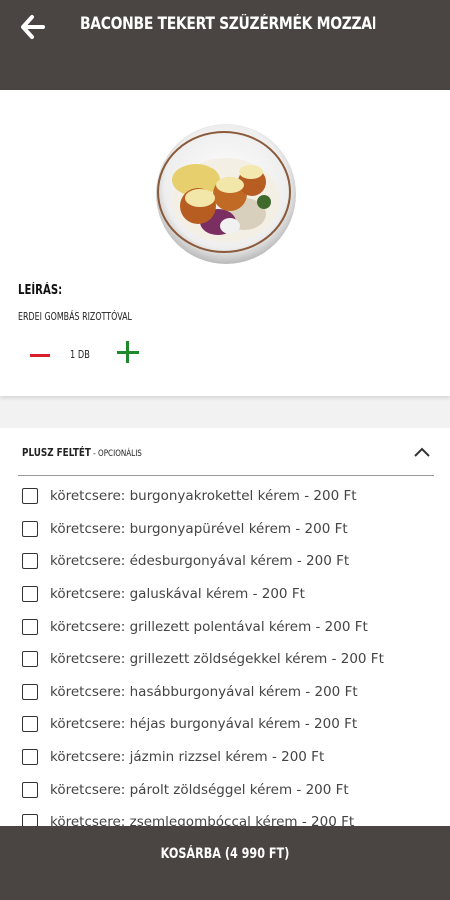 The height and width of the screenshot is (900, 450). I want to click on option-item: köretcsere: galuskával kérem - 200 Ft, so click(225, 594).